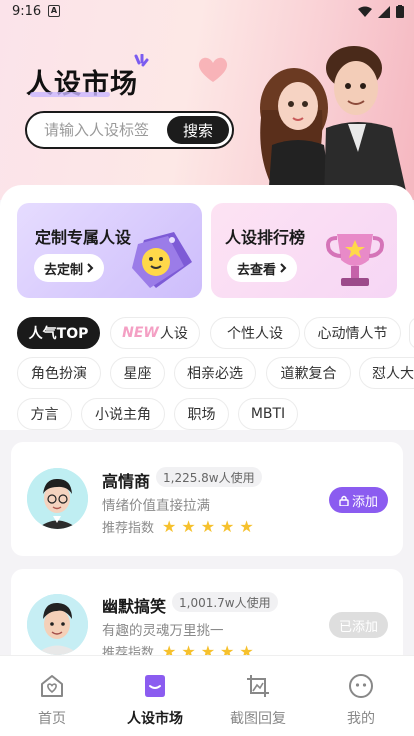 This screenshot has width=414, height=736. Describe the element at coordinates (123, 414) in the screenshot. I see `tag-novel-lead: 小说主角` at that location.